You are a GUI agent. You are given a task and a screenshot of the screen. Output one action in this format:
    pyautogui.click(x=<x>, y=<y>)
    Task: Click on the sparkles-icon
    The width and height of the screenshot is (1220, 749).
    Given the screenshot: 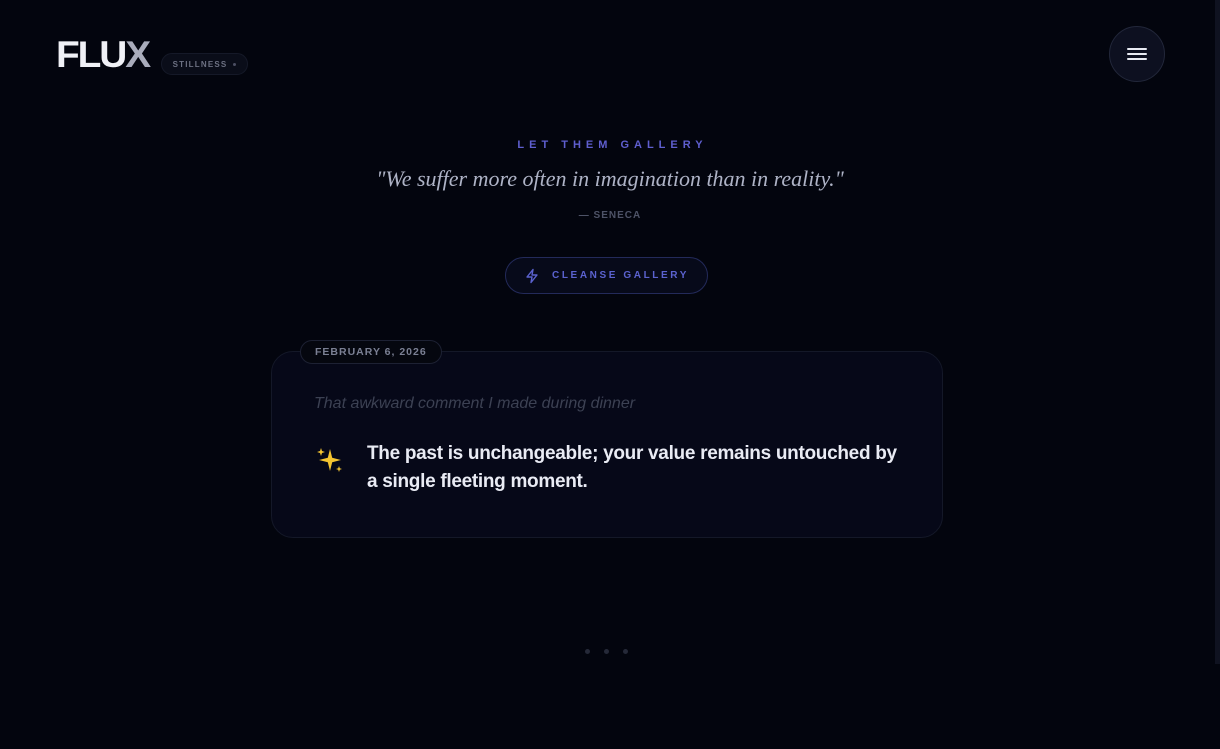 What is the action you would take?
    pyautogui.click(x=329, y=460)
    